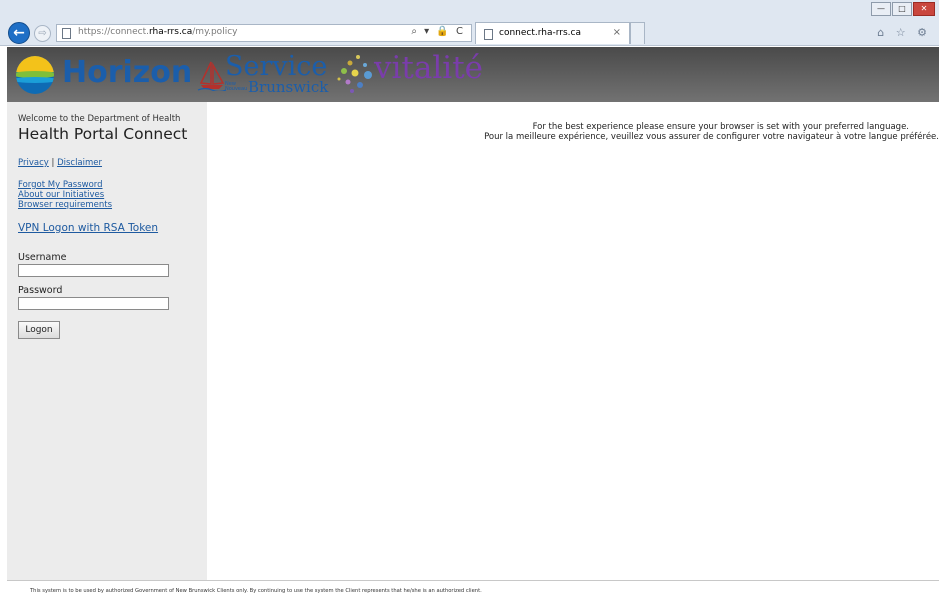 The image size is (939, 599). I want to click on back-button: ←, so click(19, 33).